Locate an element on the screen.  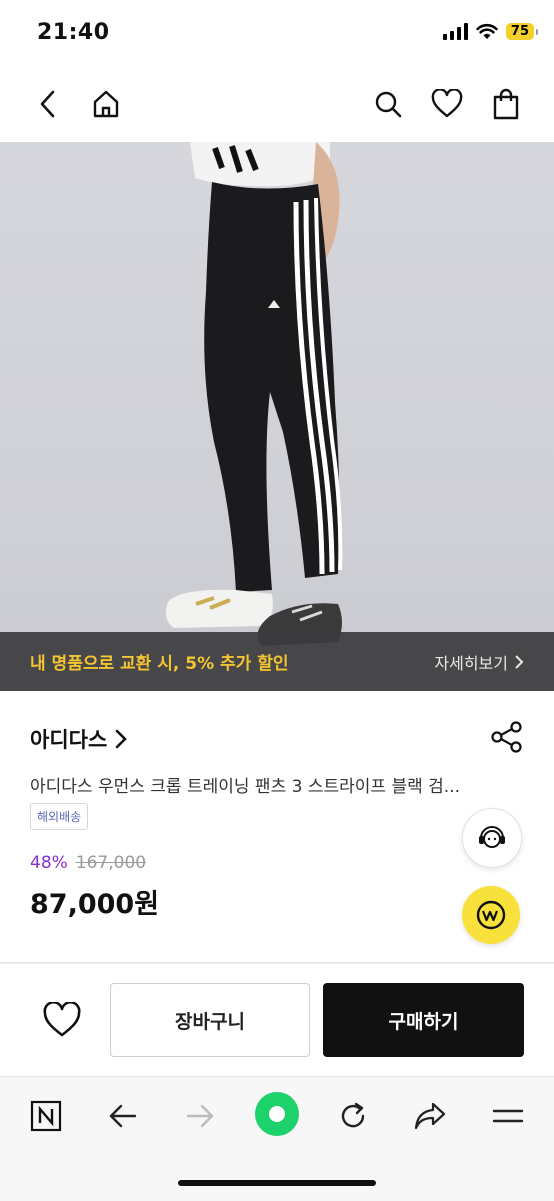
arrow-right-icon is located at coordinates (200, 1116).